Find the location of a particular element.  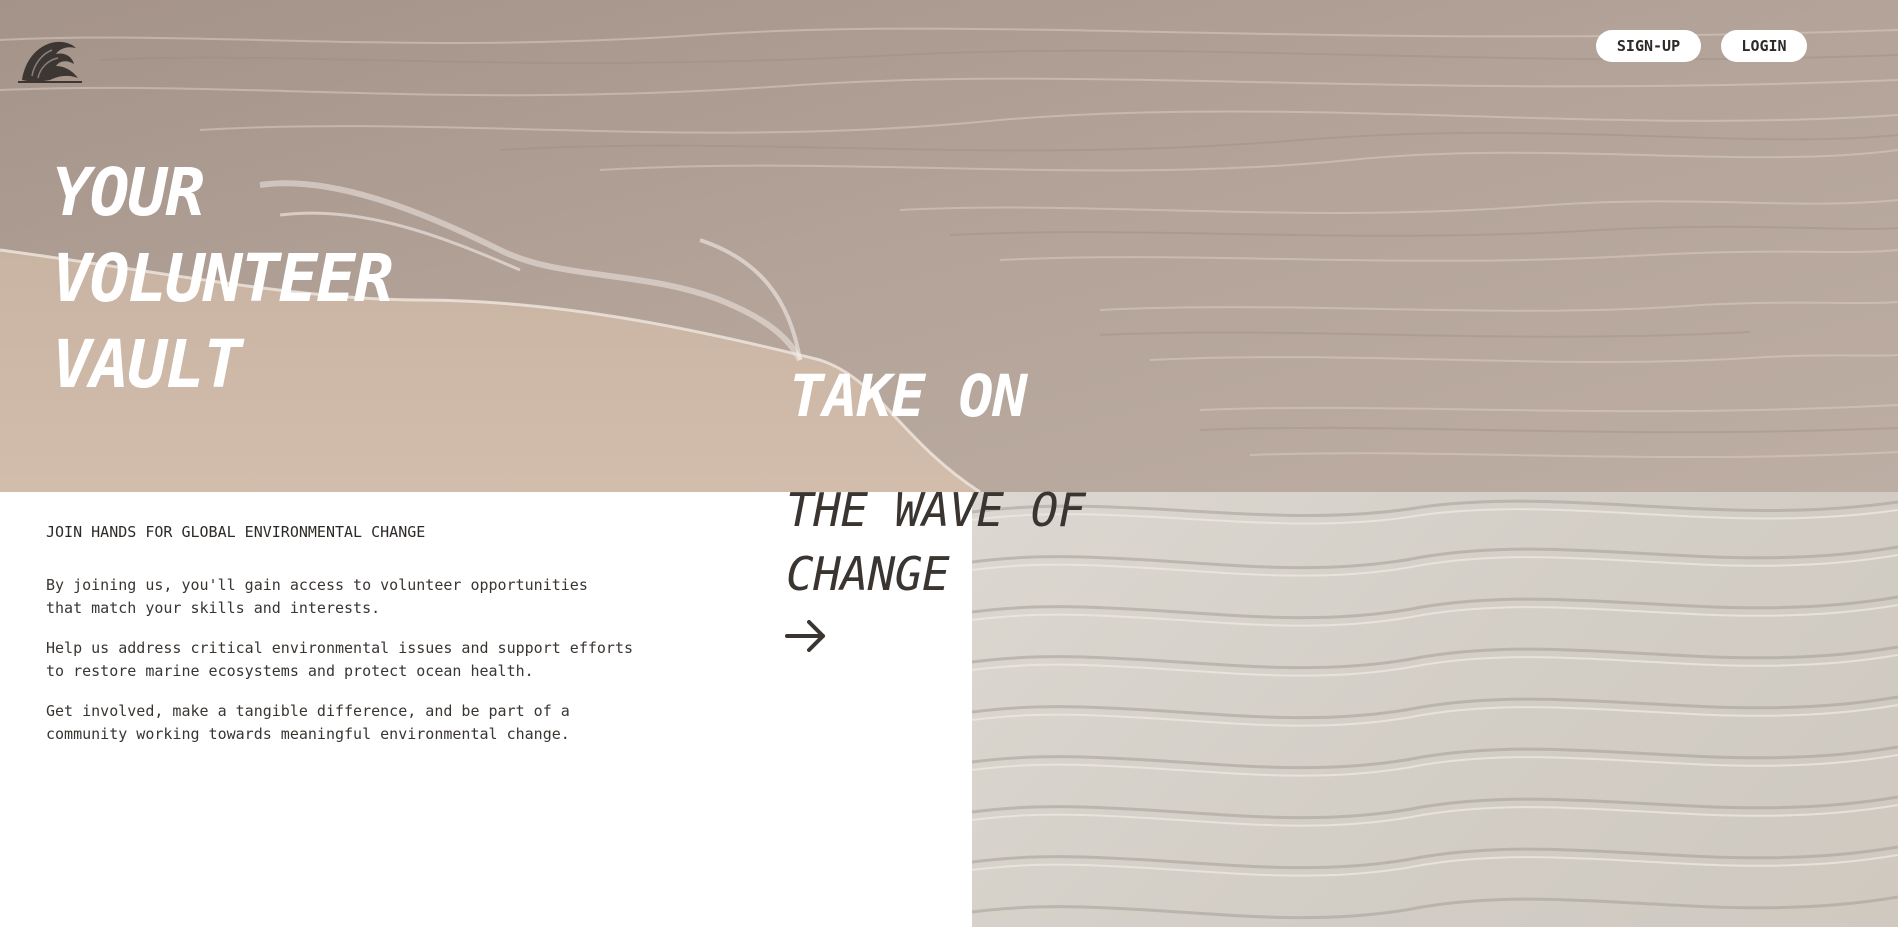

login-button: LOGIN is located at coordinates (1764, 46).